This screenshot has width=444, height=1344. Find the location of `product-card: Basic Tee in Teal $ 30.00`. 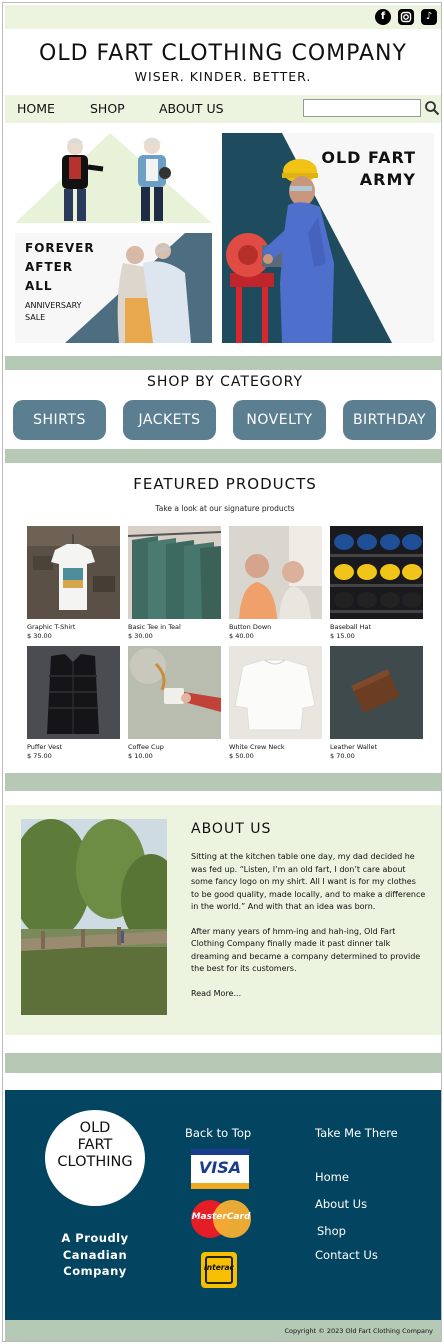

product-card: Basic Tee in Teal $ 30.00 is located at coordinates (174, 591).